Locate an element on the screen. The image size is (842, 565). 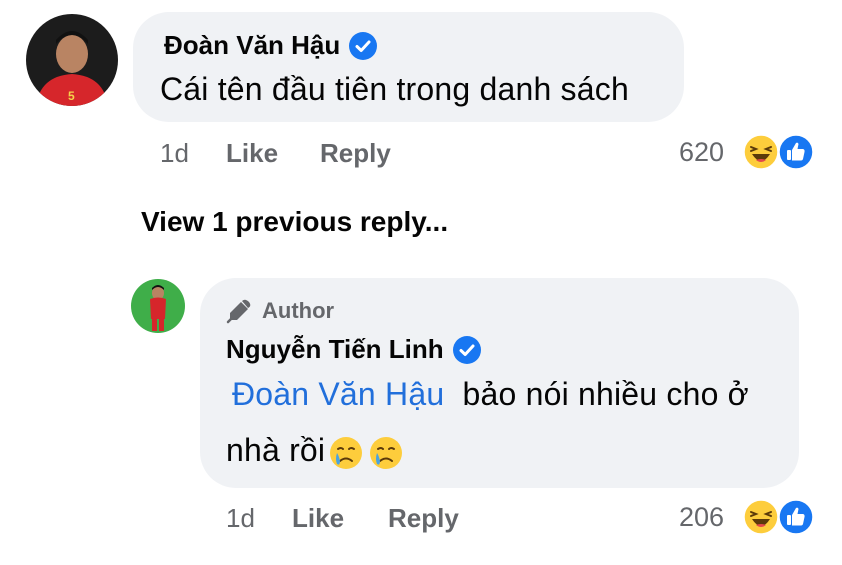
reply-author-name: Nguyễn Tiến Linh is located at coordinates (335, 349).